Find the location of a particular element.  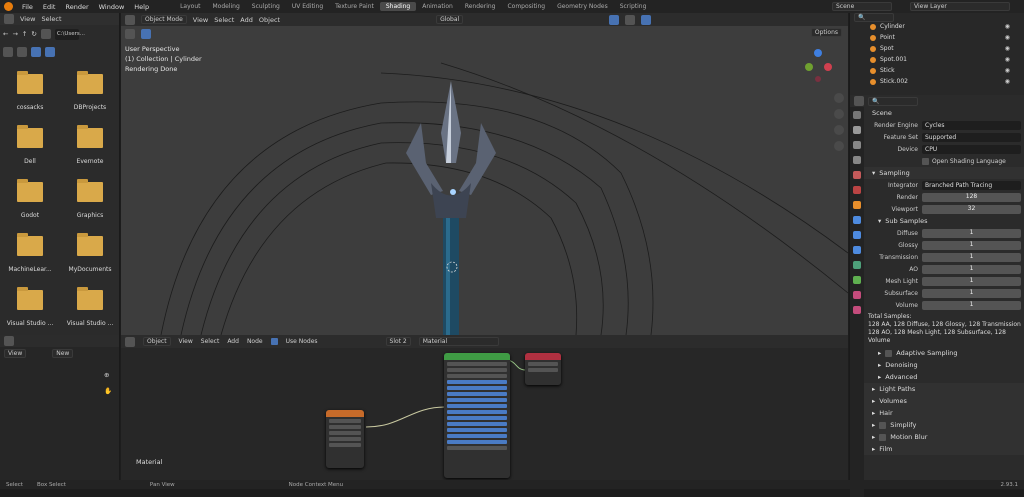

zoom-icon is located at coordinates (839, 98).